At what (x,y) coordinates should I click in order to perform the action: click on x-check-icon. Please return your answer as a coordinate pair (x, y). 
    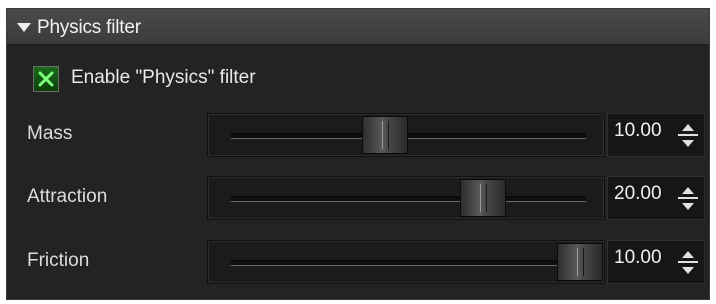
    Looking at the image, I should click on (46, 79).